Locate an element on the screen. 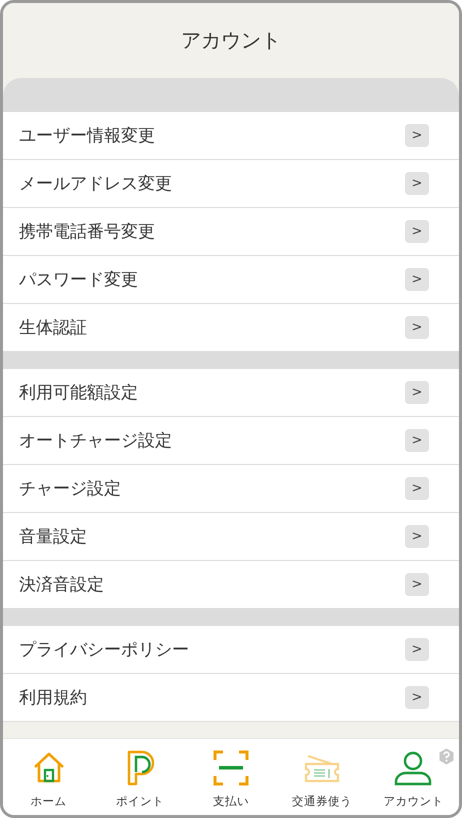 This screenshot has width=462, height=818. menu-item: 決済音設定 > is located at coordinates (231, 585).